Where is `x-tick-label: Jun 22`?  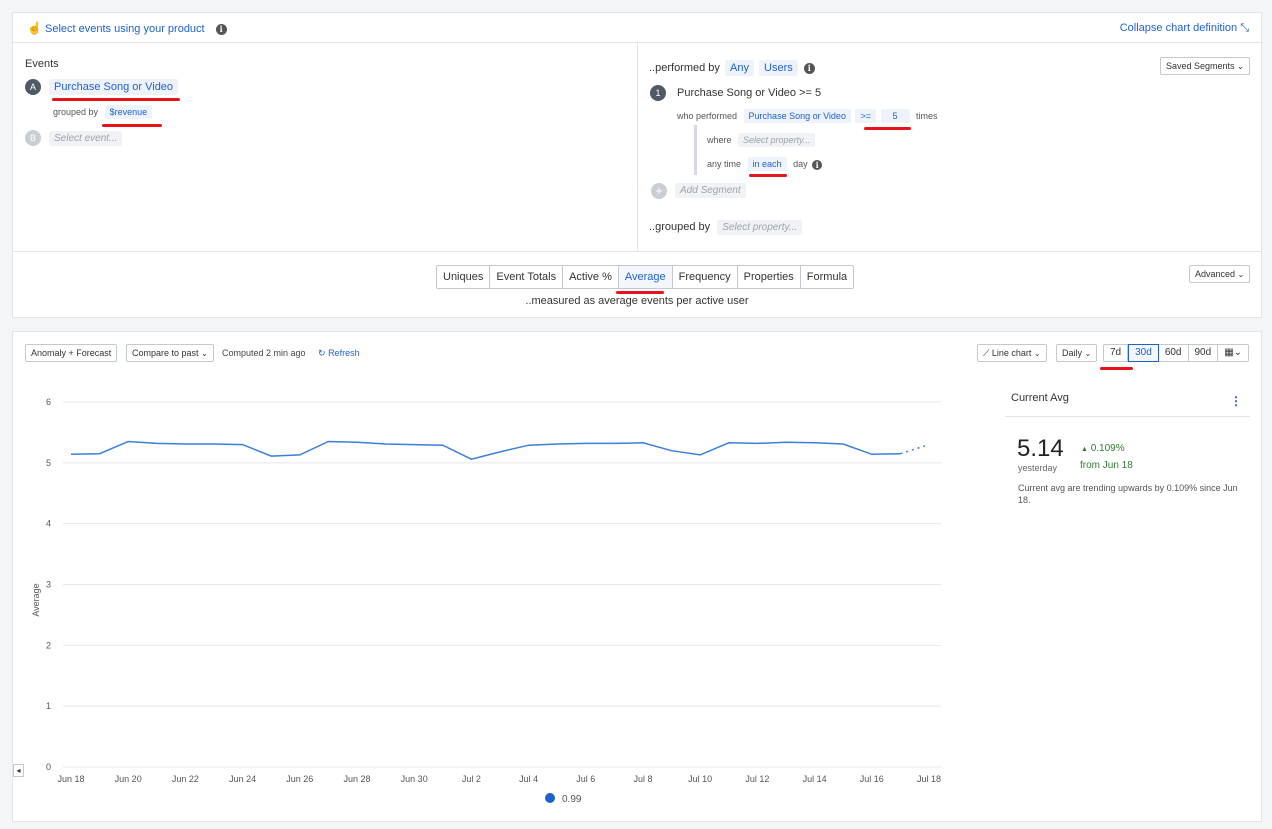 x-tick-label: Jun 22 is located at coordinates (185, 779).